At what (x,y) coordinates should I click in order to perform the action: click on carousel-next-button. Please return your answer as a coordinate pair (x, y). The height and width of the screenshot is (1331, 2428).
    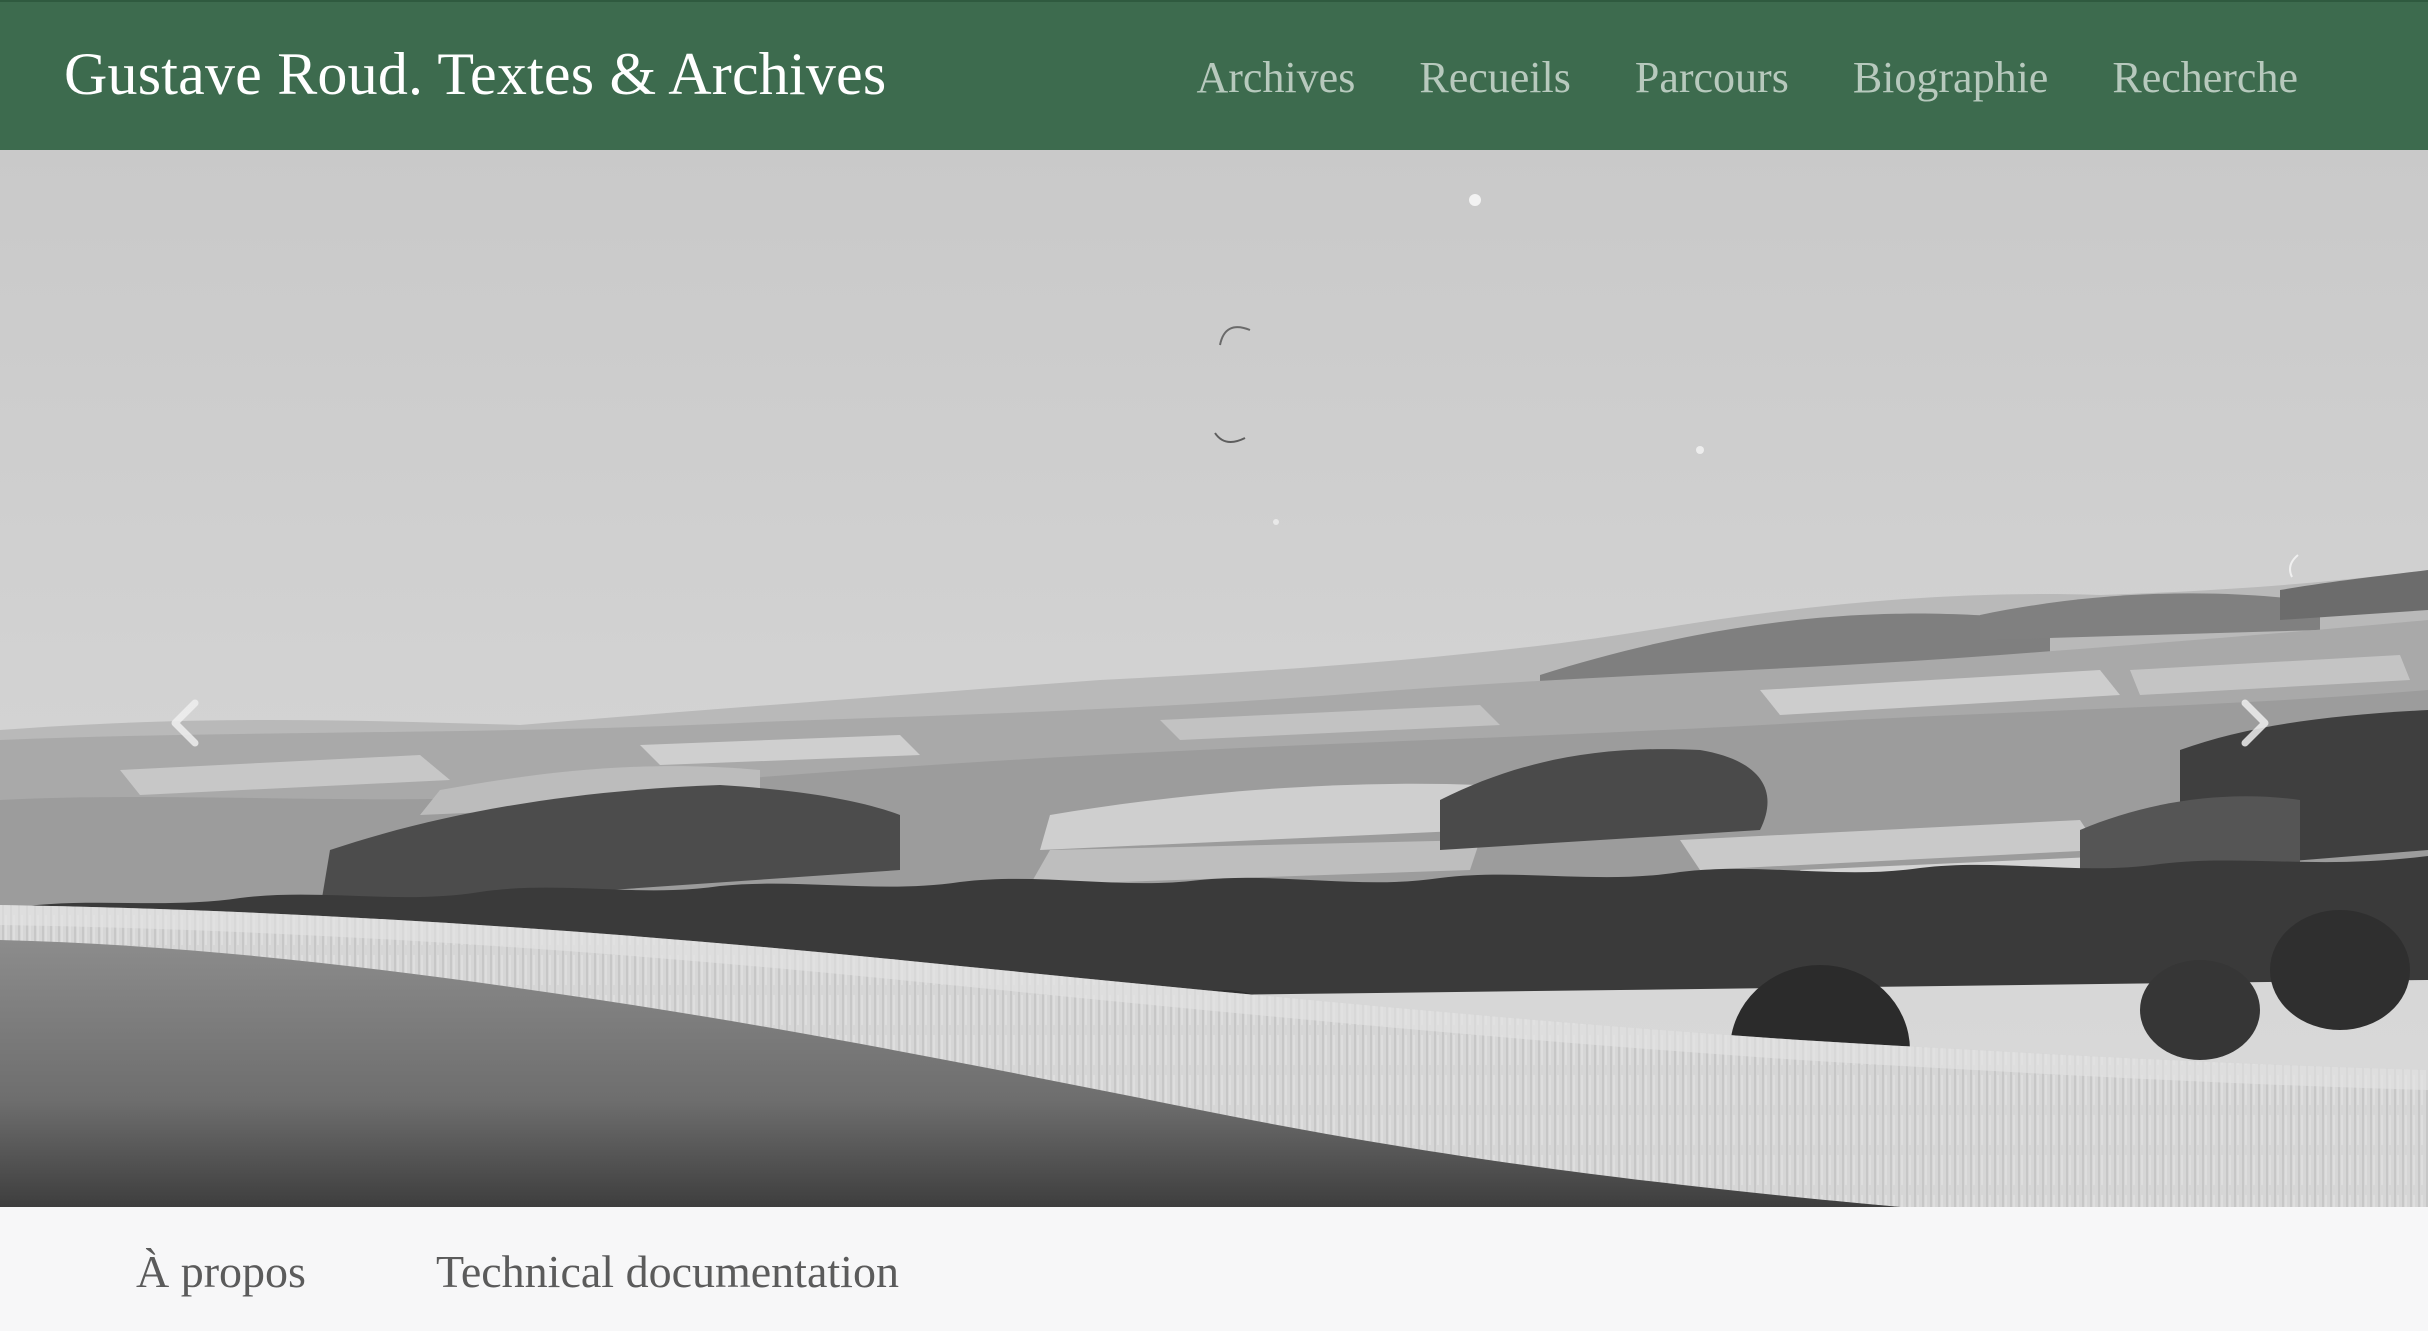
    Looking at the image, I should click on (2255, 723).